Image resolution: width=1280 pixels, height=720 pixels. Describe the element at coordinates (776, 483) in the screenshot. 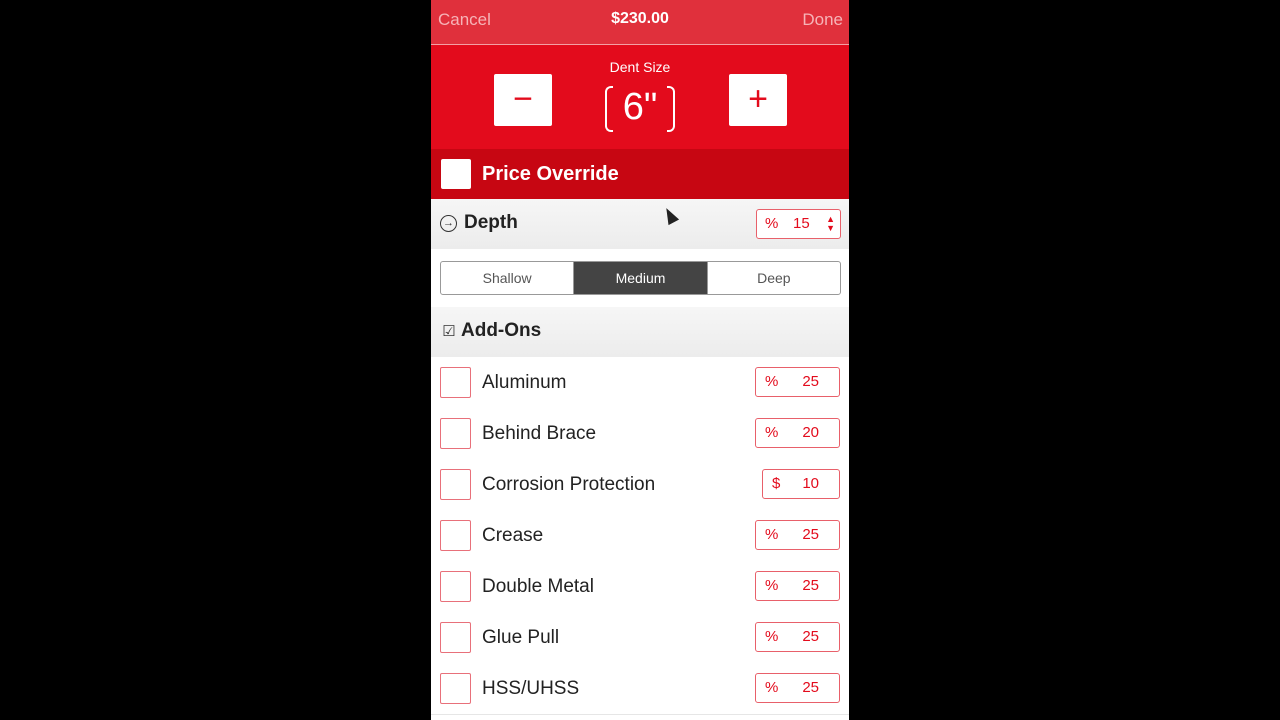

I see `addon-unit: $` at that location.